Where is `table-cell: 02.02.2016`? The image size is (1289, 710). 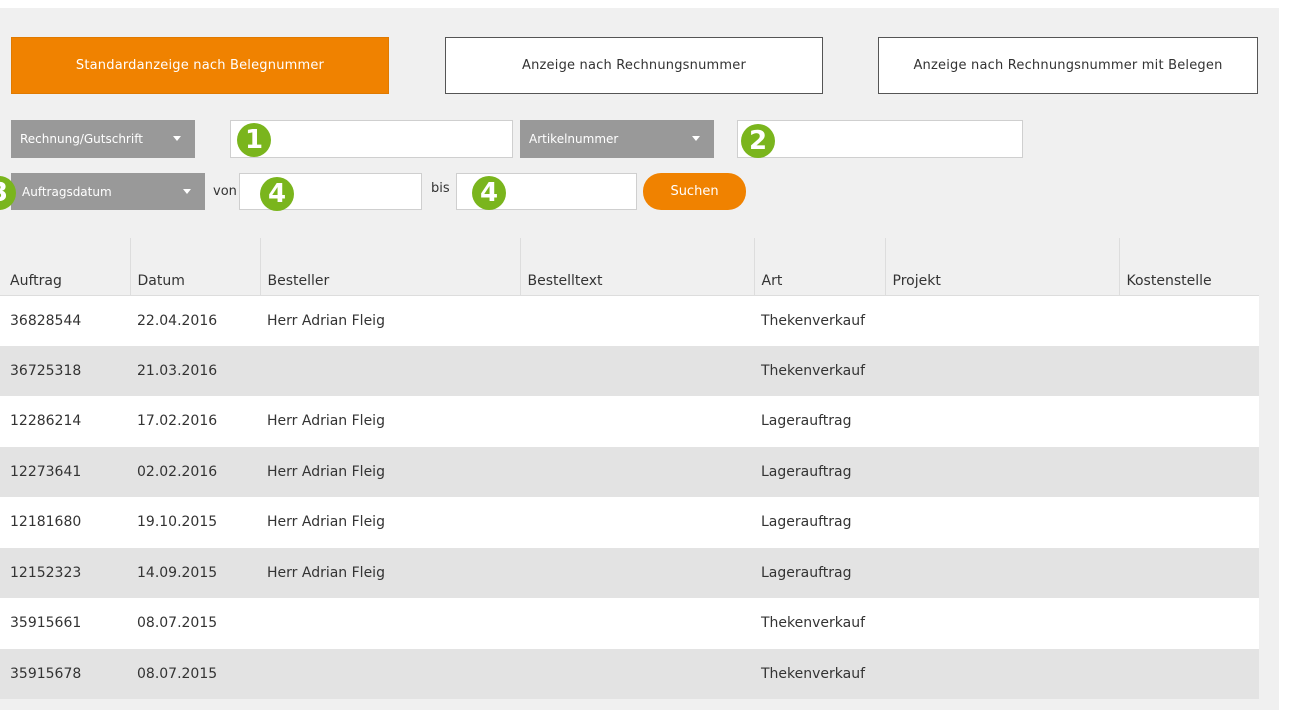
table-cell: 02.02.2016 is located at coordinates (195, 471).